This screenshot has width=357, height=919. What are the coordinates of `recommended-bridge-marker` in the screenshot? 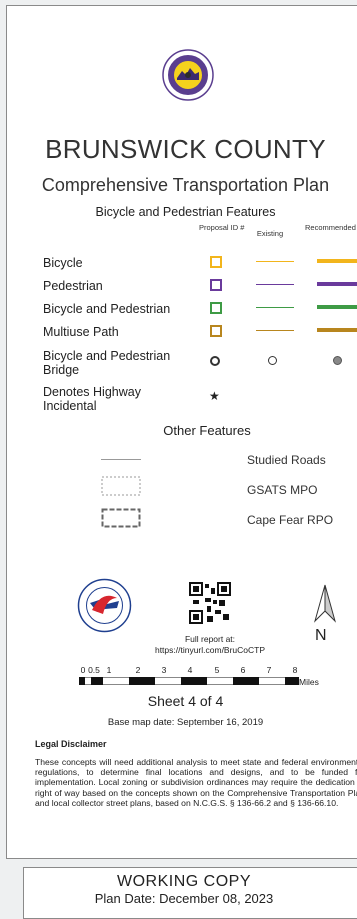 It's located at (337, 360).